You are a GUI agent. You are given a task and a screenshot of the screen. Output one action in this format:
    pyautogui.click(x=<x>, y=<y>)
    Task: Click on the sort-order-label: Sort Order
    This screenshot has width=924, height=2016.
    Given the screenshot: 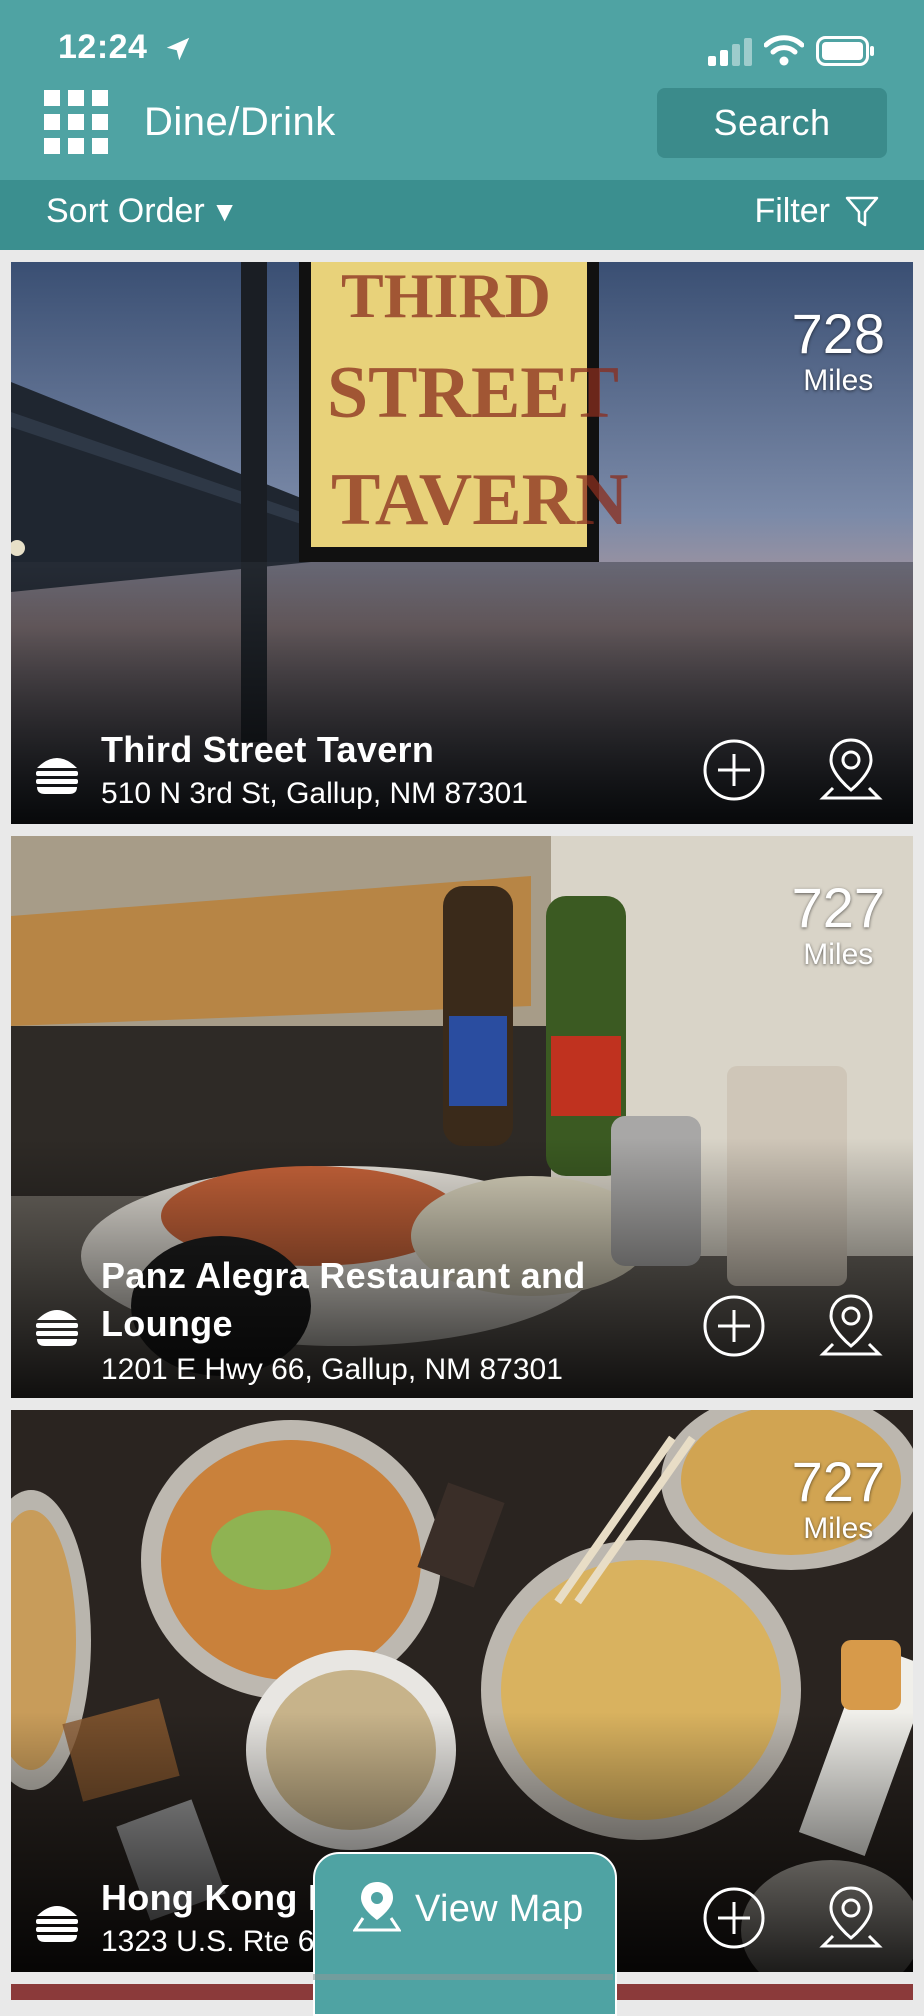 What is the action you would take?
    pyautogui.click(x=125, y=211)
    